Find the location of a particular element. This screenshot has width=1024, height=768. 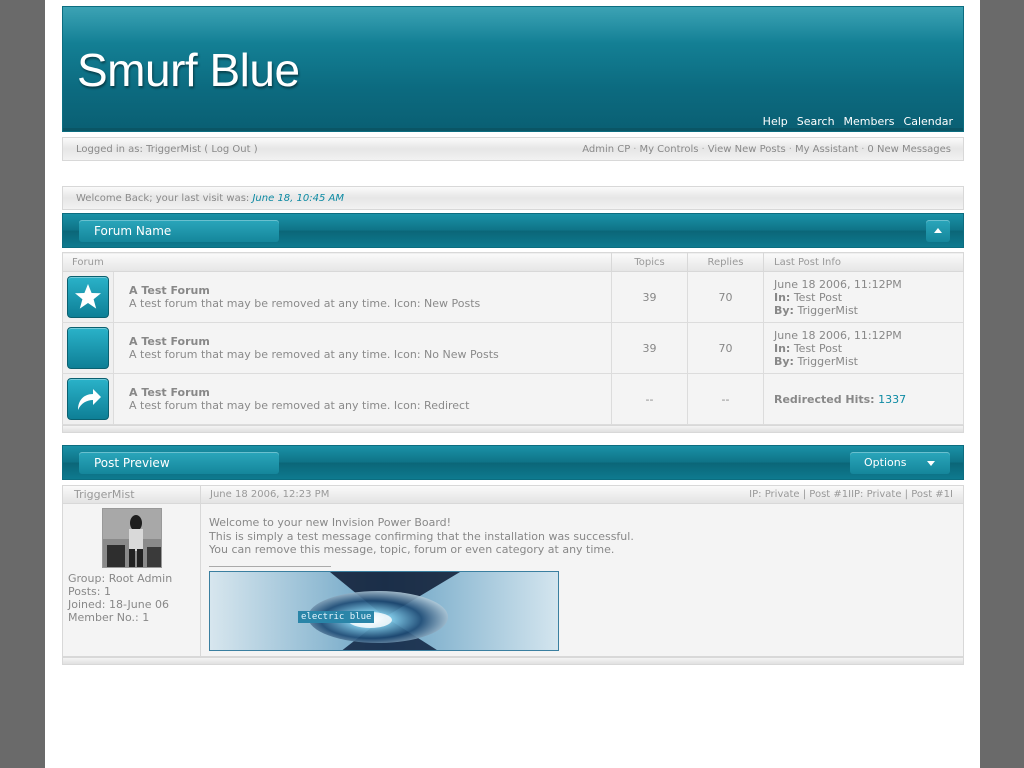

forum-replies-count: -- is located at coordinates (725, 399).